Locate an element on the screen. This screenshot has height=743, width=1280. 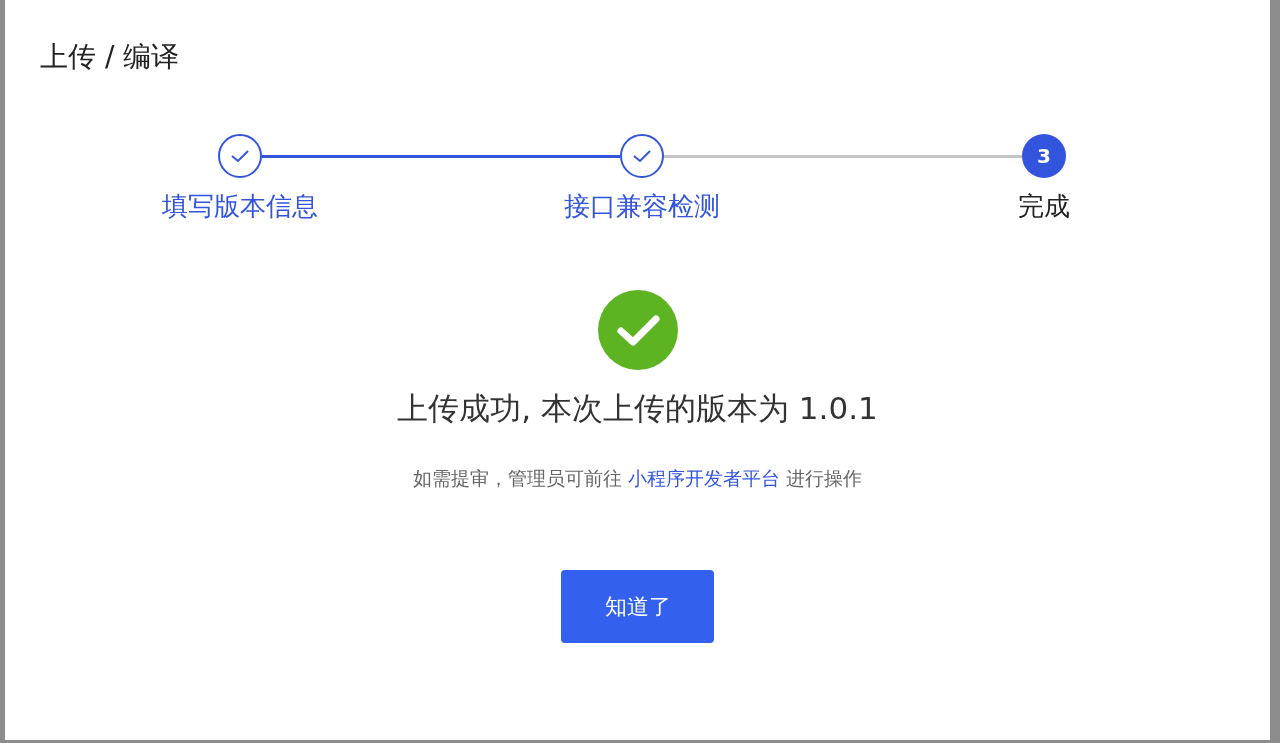
step-number: 3 is located at coordinates (1044, 156).